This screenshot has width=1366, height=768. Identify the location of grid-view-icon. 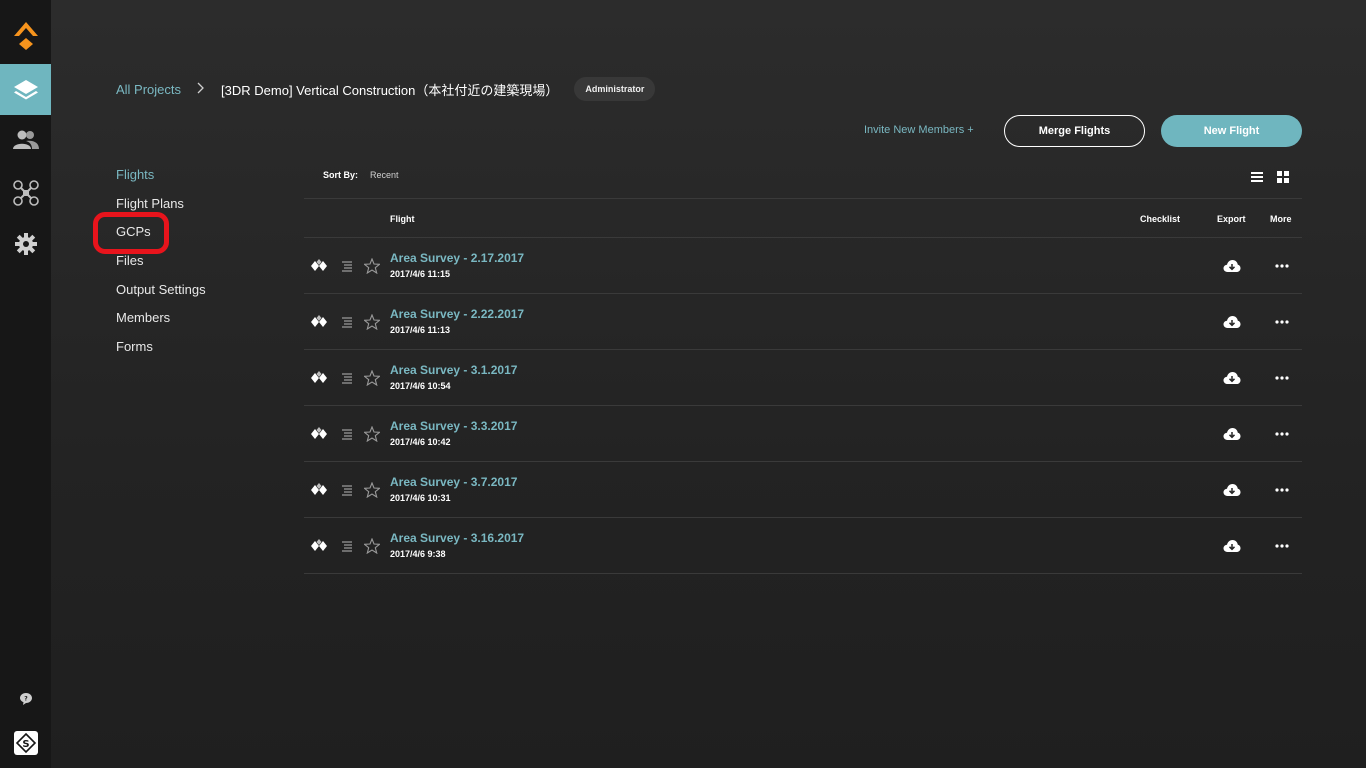
(1283, 177).